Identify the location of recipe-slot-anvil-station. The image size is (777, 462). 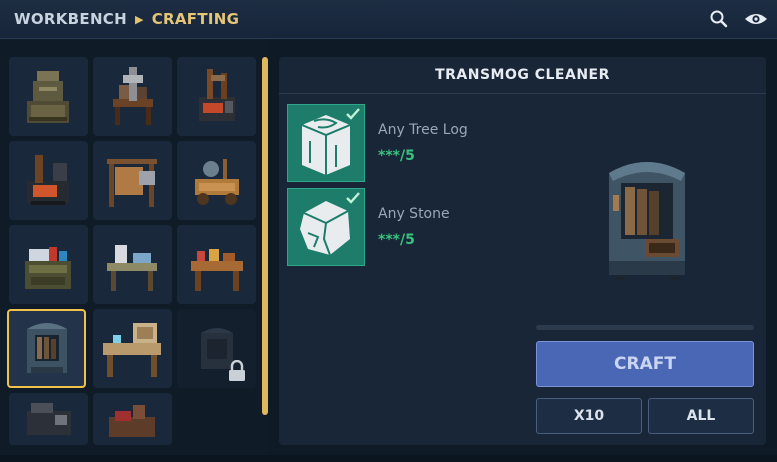
(132, 96).